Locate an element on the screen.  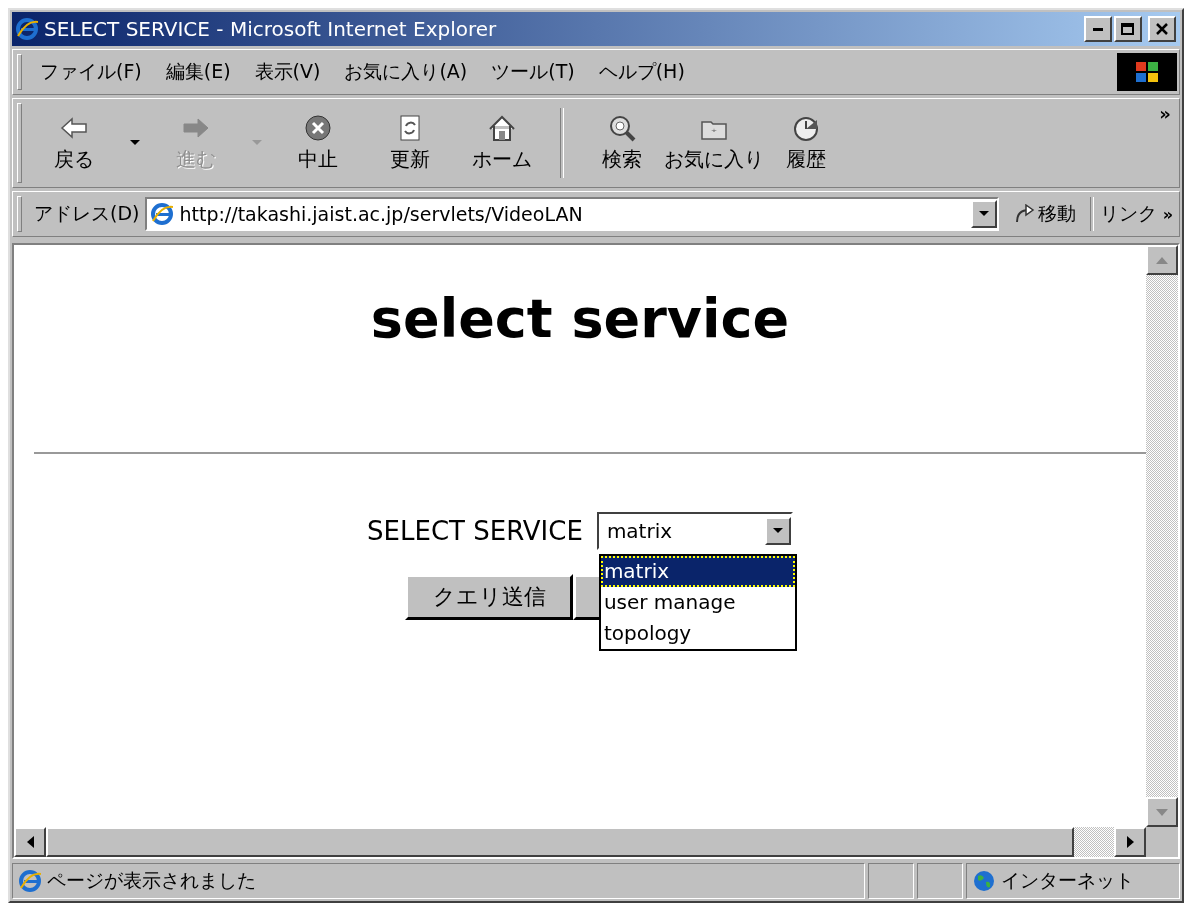
scroll-left-button is located at coordinates (30, 842).